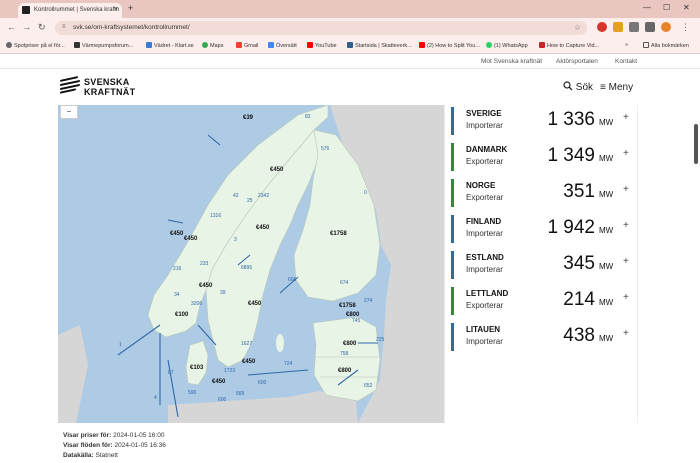 The width and height of the screenshot is (700, 463). What do you see at coordinates (64, 27) in the screenshot?
I see `site-info-icon: ≡` at bounding box center [64, 27].